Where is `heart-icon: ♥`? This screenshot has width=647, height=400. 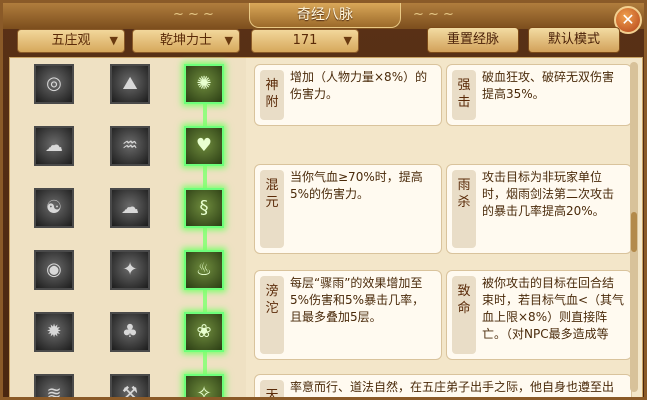 heart-icon: ♥ is located at coordinates (204, 146).